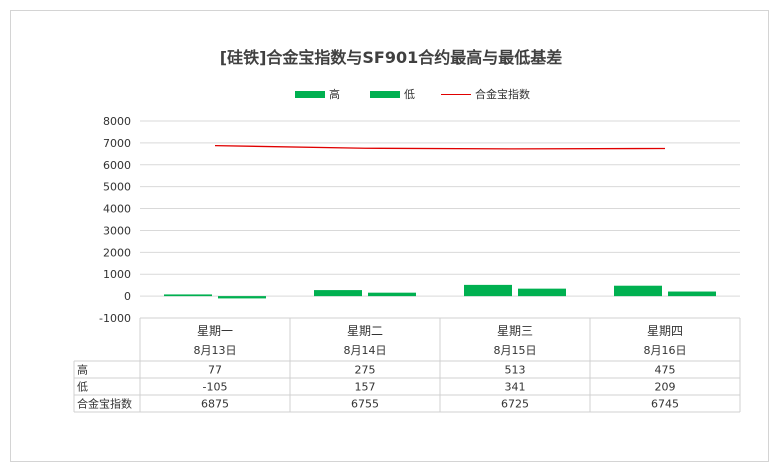 The width and height of the screenshot is (782, 475). Describe the element at coordinates (115, 318) in the screenshot. I see `y-tick-label: -1000` at that location.